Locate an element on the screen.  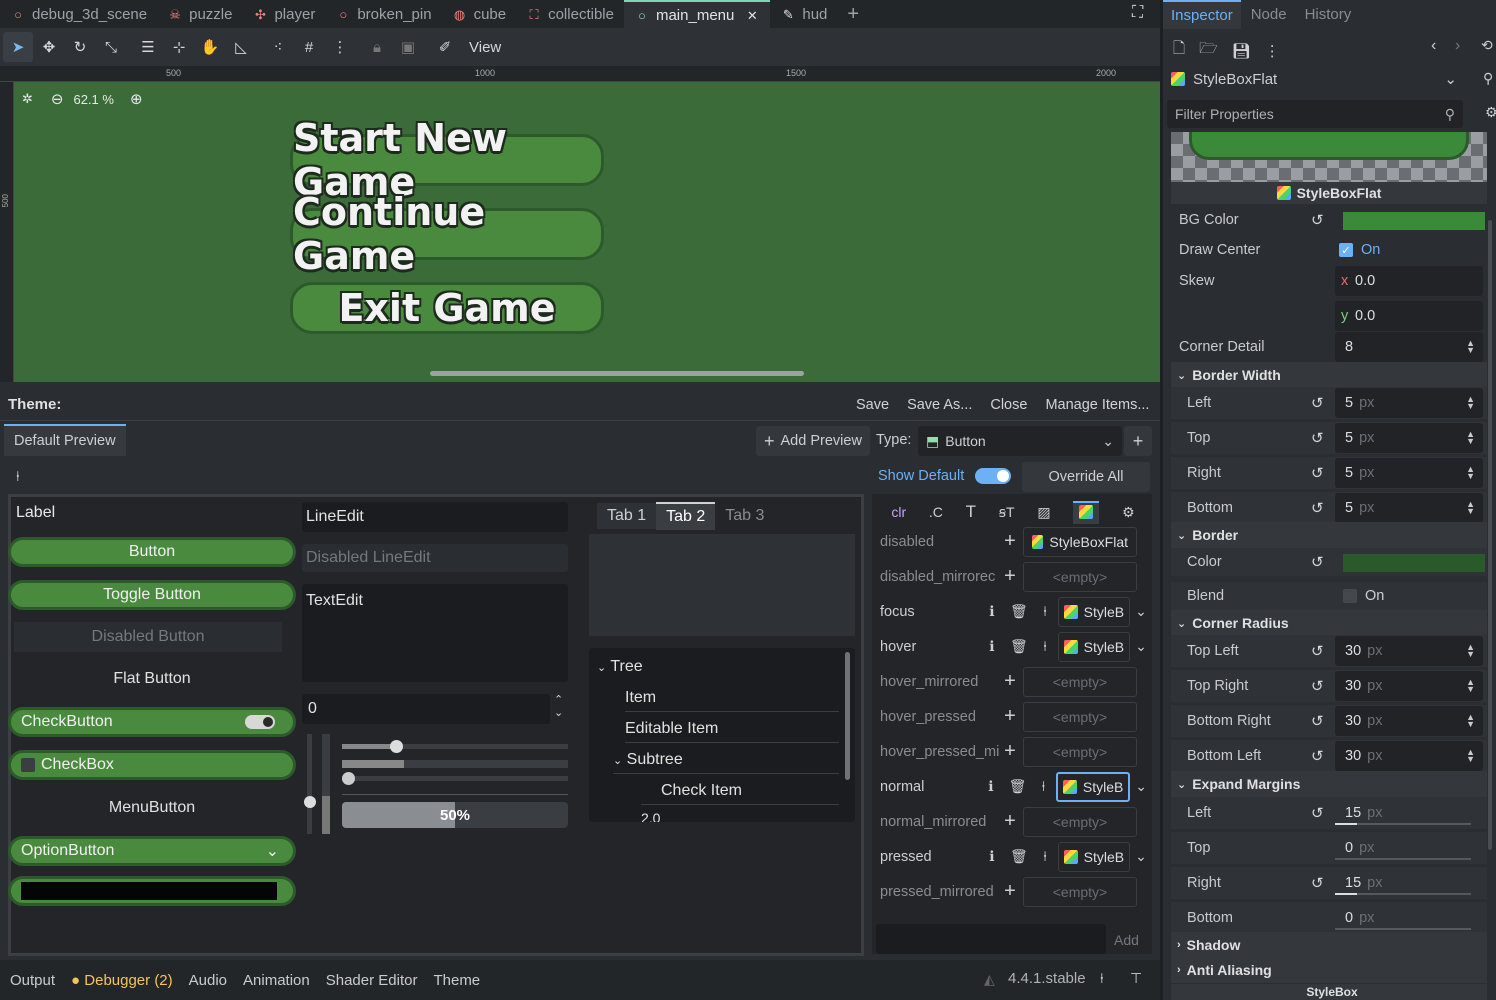
smart-snap-icon: ⁖ is located at coordinates (278, 47).